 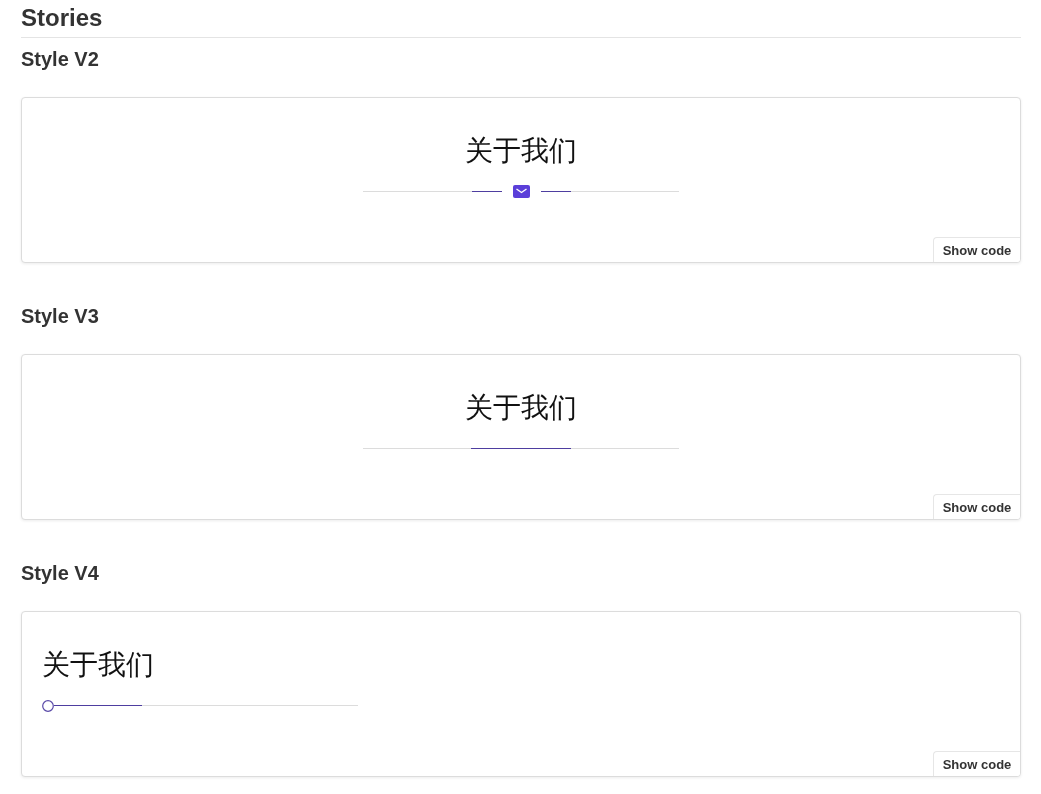 What do you see at coordinates (60, 573) in the screenshot?
I see `story-heading: Style V4` at bounding box center [60, 573].